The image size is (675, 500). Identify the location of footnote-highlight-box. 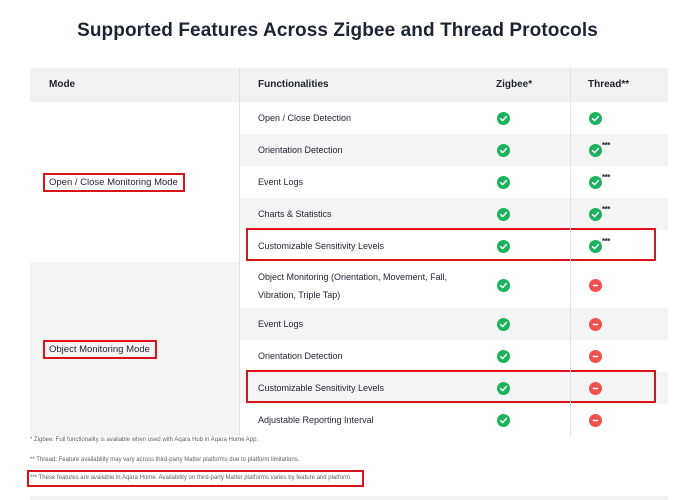
(195, 478).